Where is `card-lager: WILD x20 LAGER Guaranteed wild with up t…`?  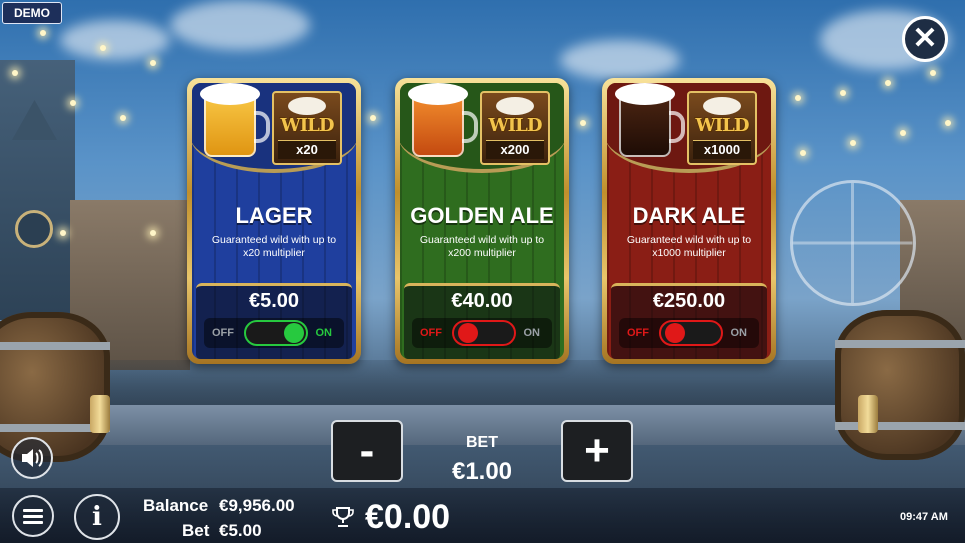 card-lager: WILD x20 LAGER Guaranteed wild with up t… is located at coordinates (274, 221).